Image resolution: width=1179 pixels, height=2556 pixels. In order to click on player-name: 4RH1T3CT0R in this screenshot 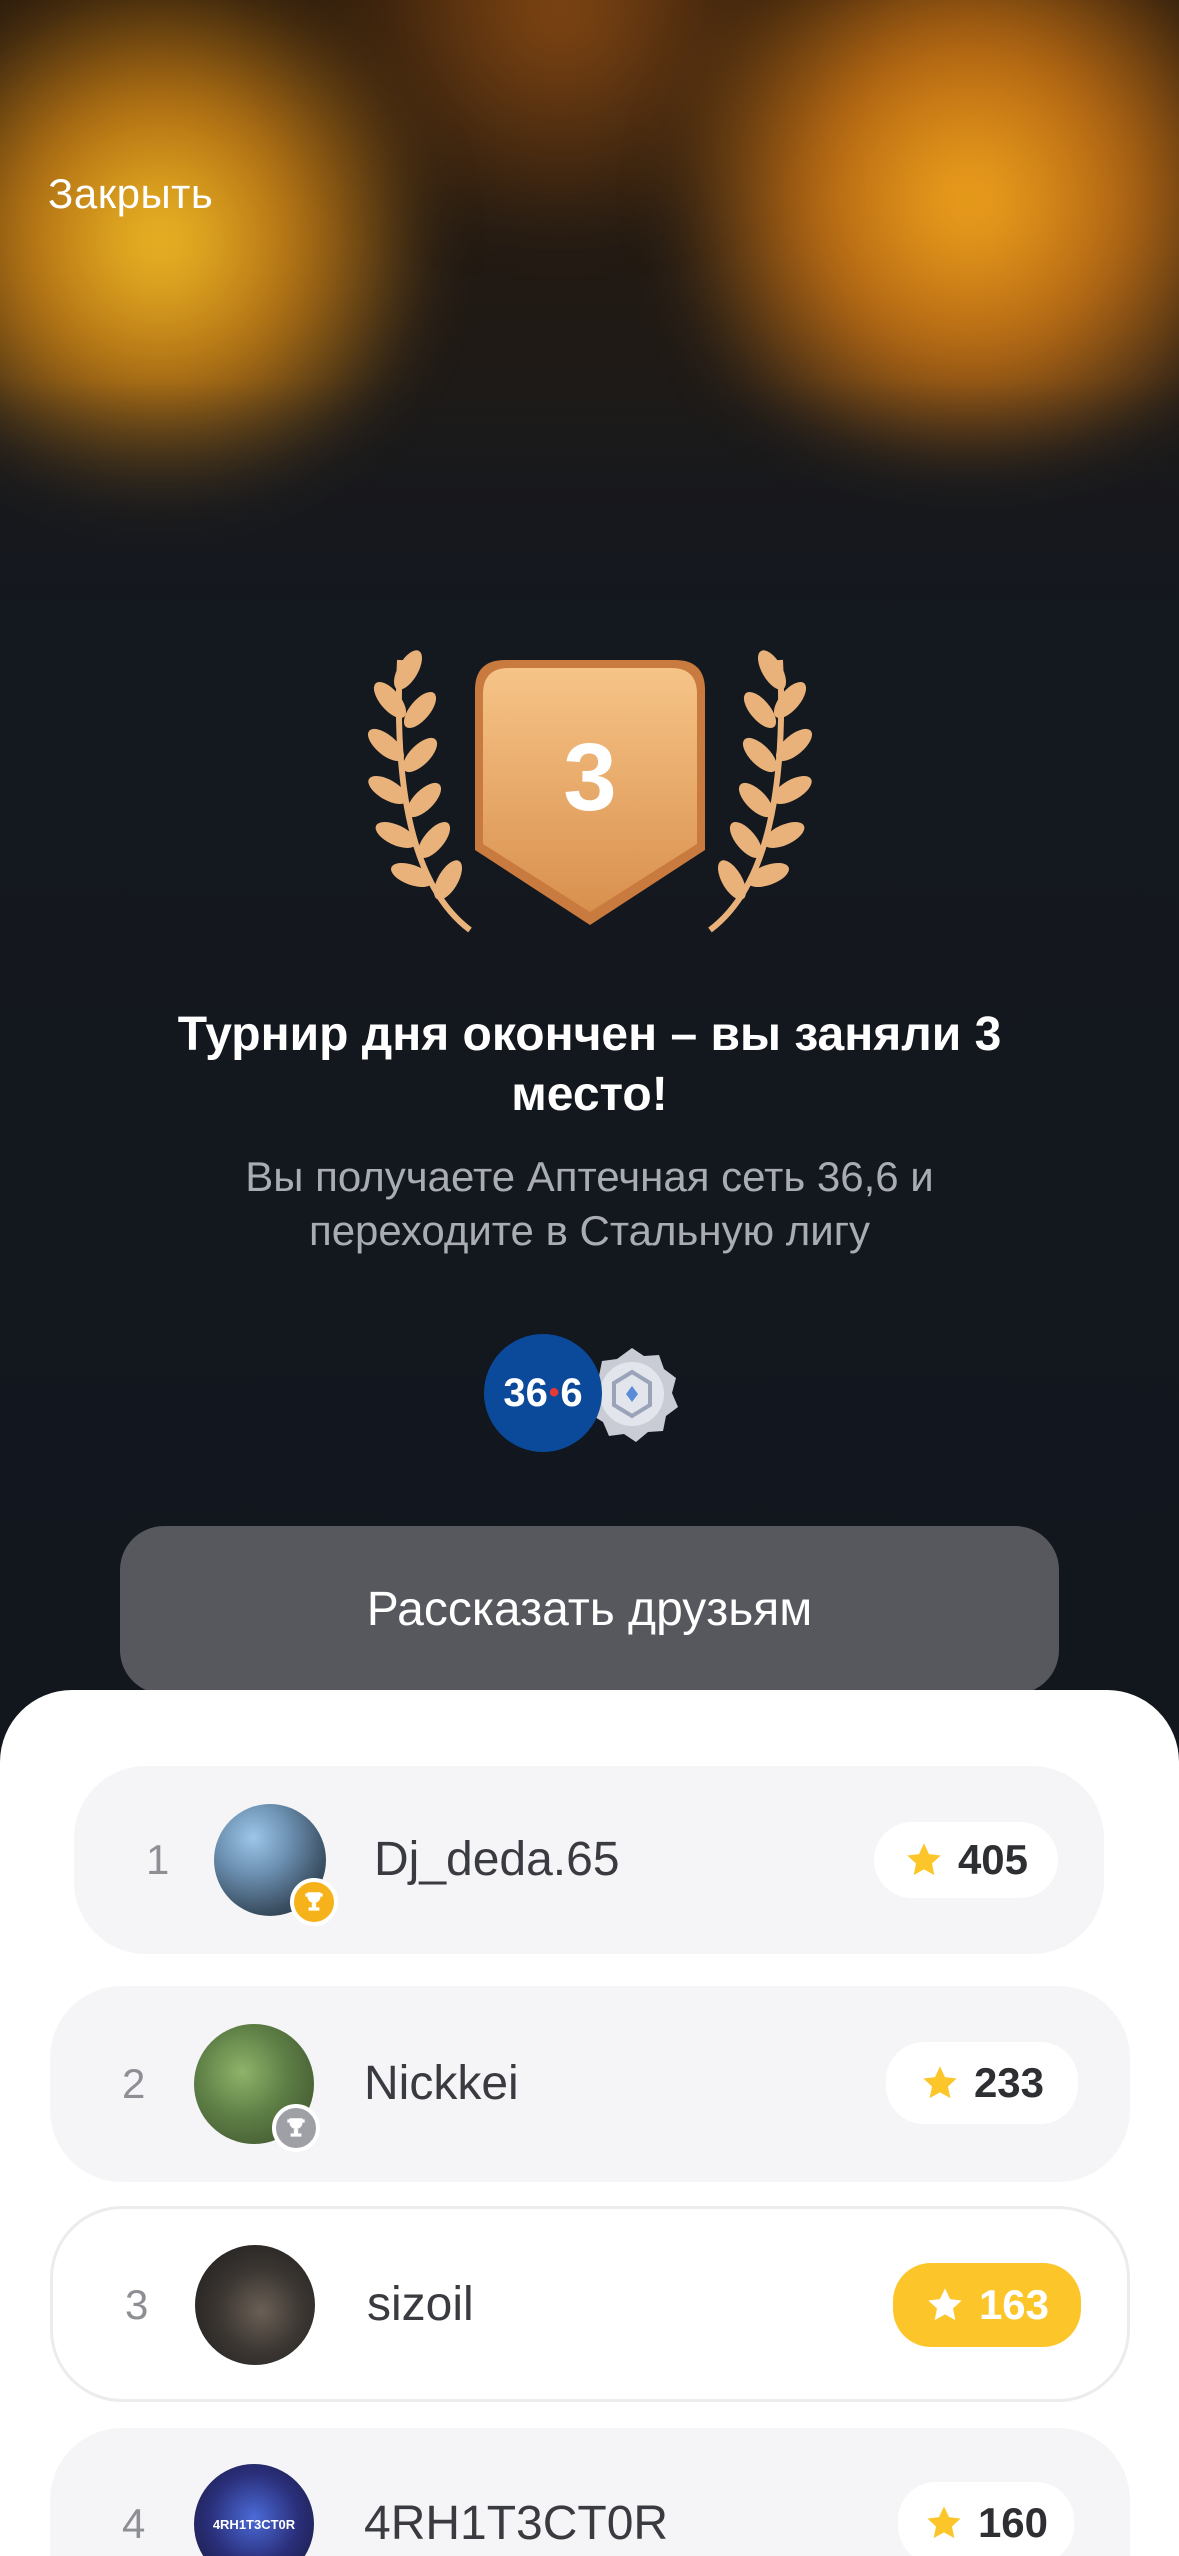, I will do `click(516, 2523)`.